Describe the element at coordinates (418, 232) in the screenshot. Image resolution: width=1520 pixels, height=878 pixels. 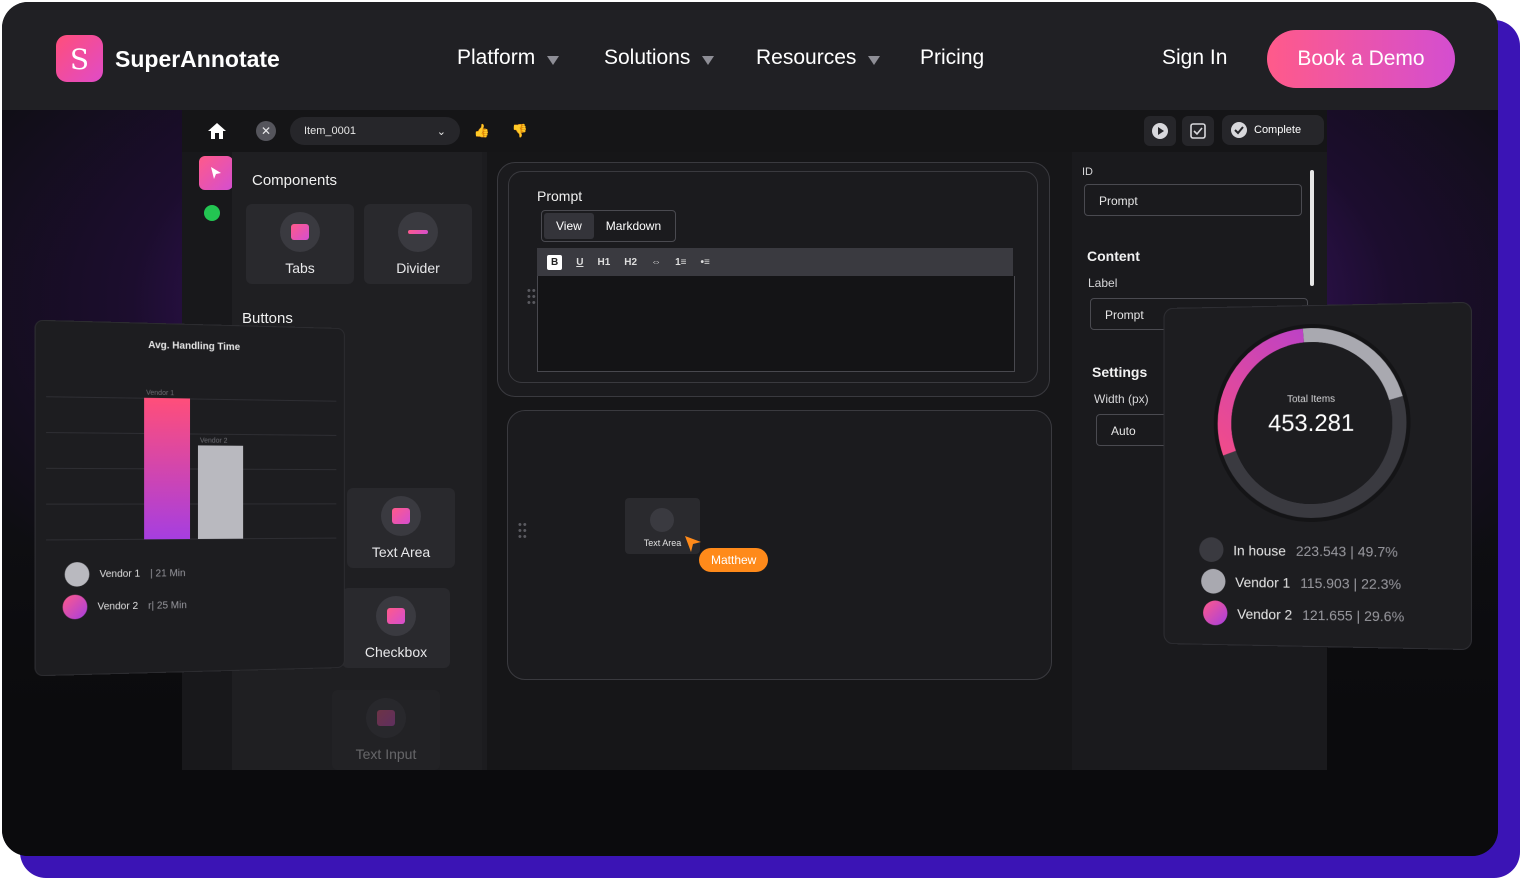
I see `divider-icon` at that location.